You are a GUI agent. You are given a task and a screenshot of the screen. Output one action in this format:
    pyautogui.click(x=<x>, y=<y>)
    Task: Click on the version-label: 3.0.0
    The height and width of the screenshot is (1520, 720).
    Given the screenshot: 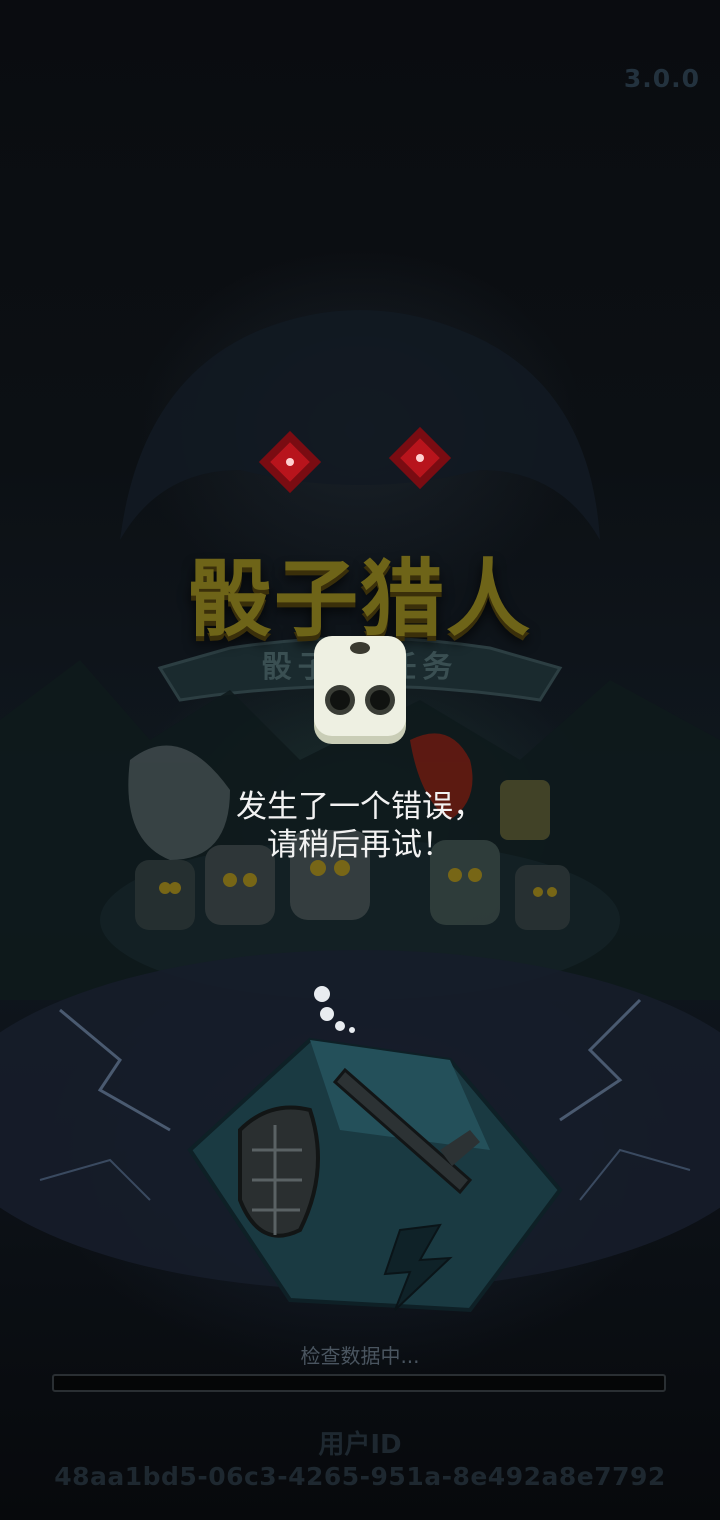 What is the action you would take?
    pyautogui.click(x=661, y=78)
    